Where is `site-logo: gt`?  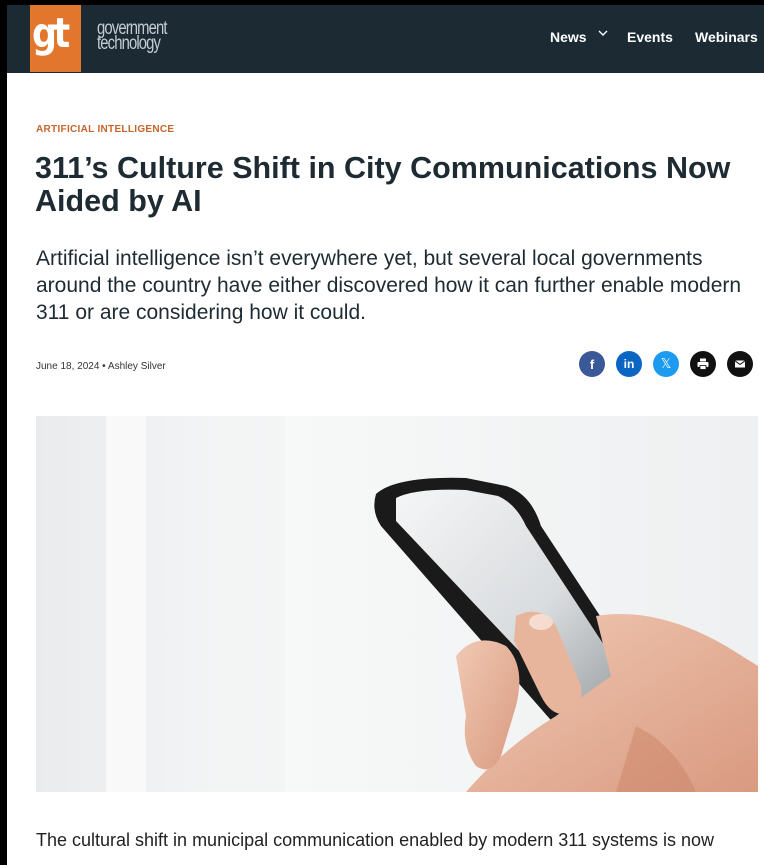 site-logo: gt is located at coordinates (55, 38).